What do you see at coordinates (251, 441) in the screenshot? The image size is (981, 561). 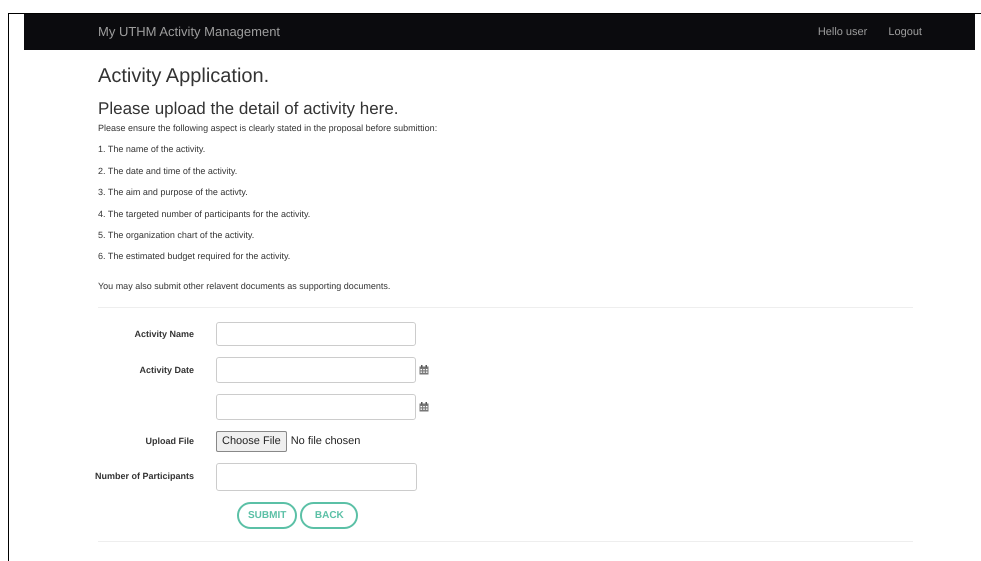 I see `choose-file-button: Choose File` at bounding box center [251, 441].